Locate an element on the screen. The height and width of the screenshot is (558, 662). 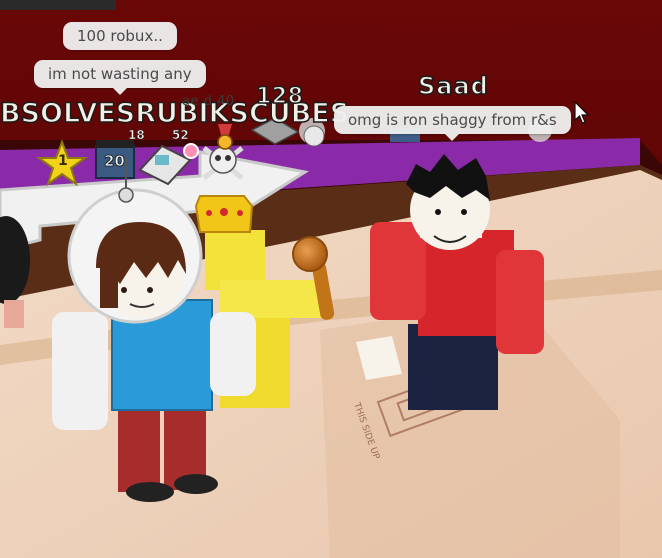
star-badge-count: 1 is located at coordinates (63, 161).